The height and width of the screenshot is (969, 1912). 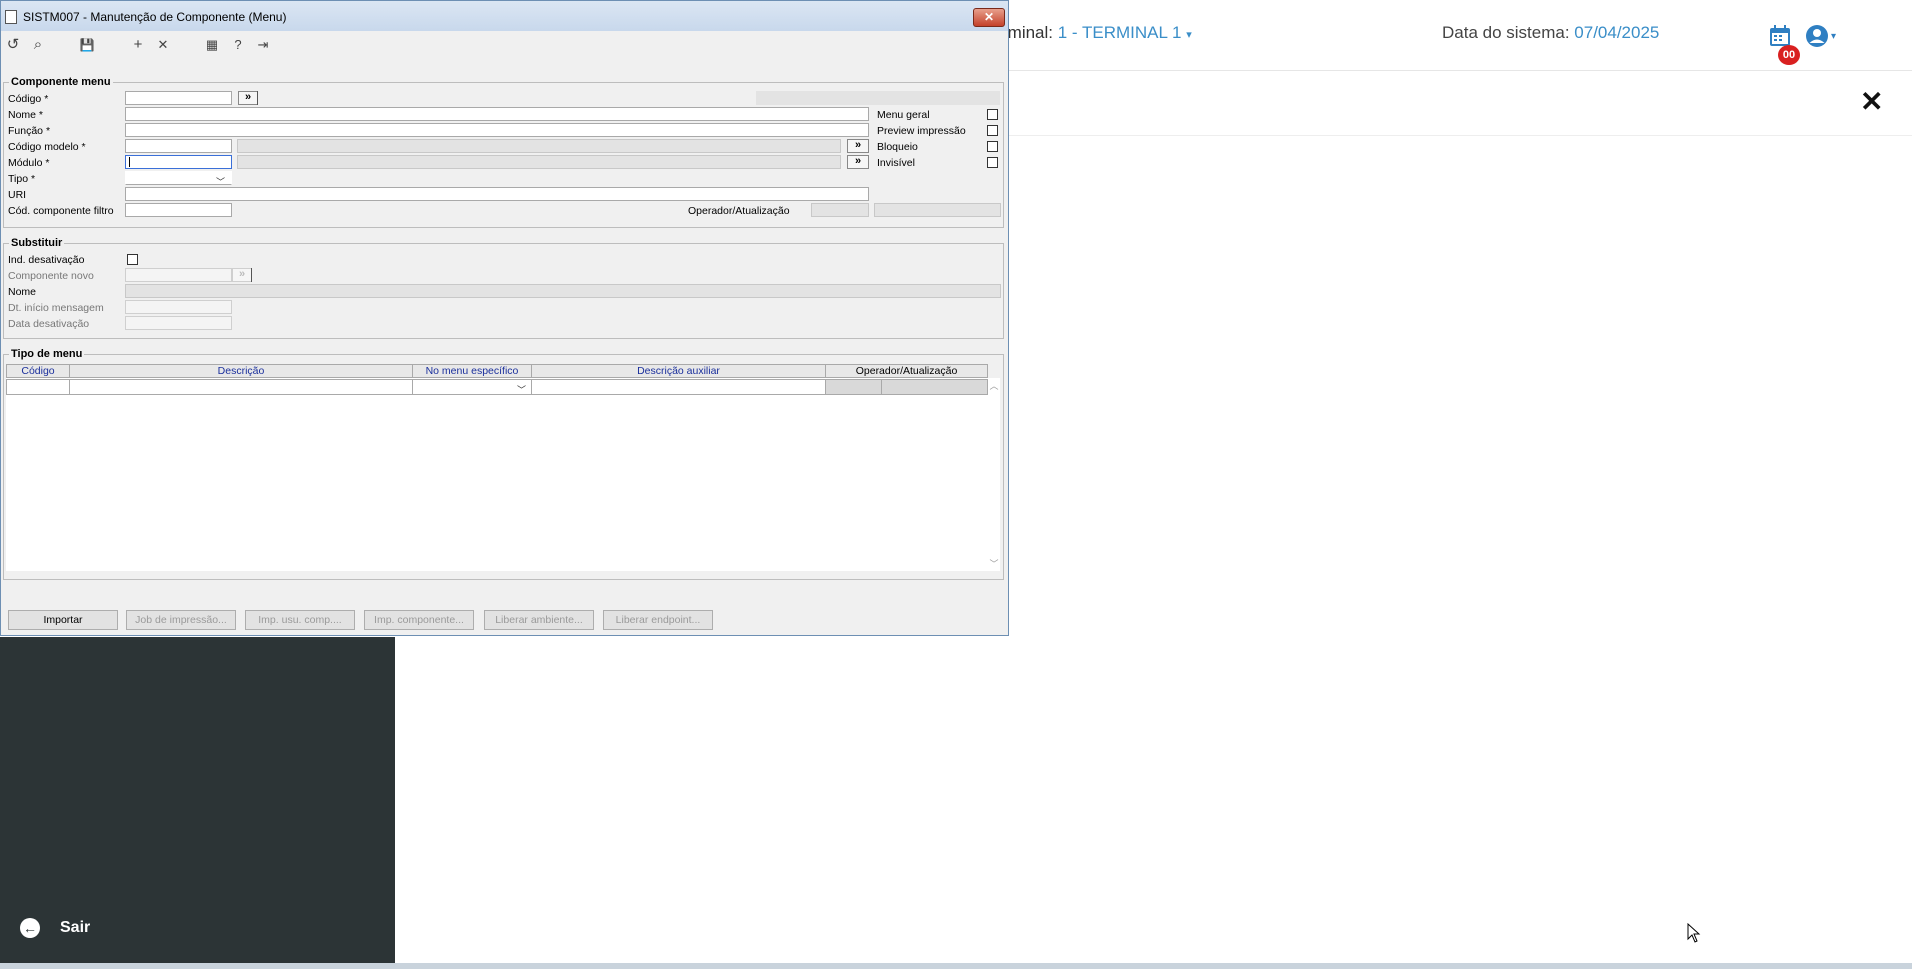 What do you see at coordinates (739, 211) in the screenshot?
I see `operator-update-label: Operador/Atualização` at bounding box center [739, 211].